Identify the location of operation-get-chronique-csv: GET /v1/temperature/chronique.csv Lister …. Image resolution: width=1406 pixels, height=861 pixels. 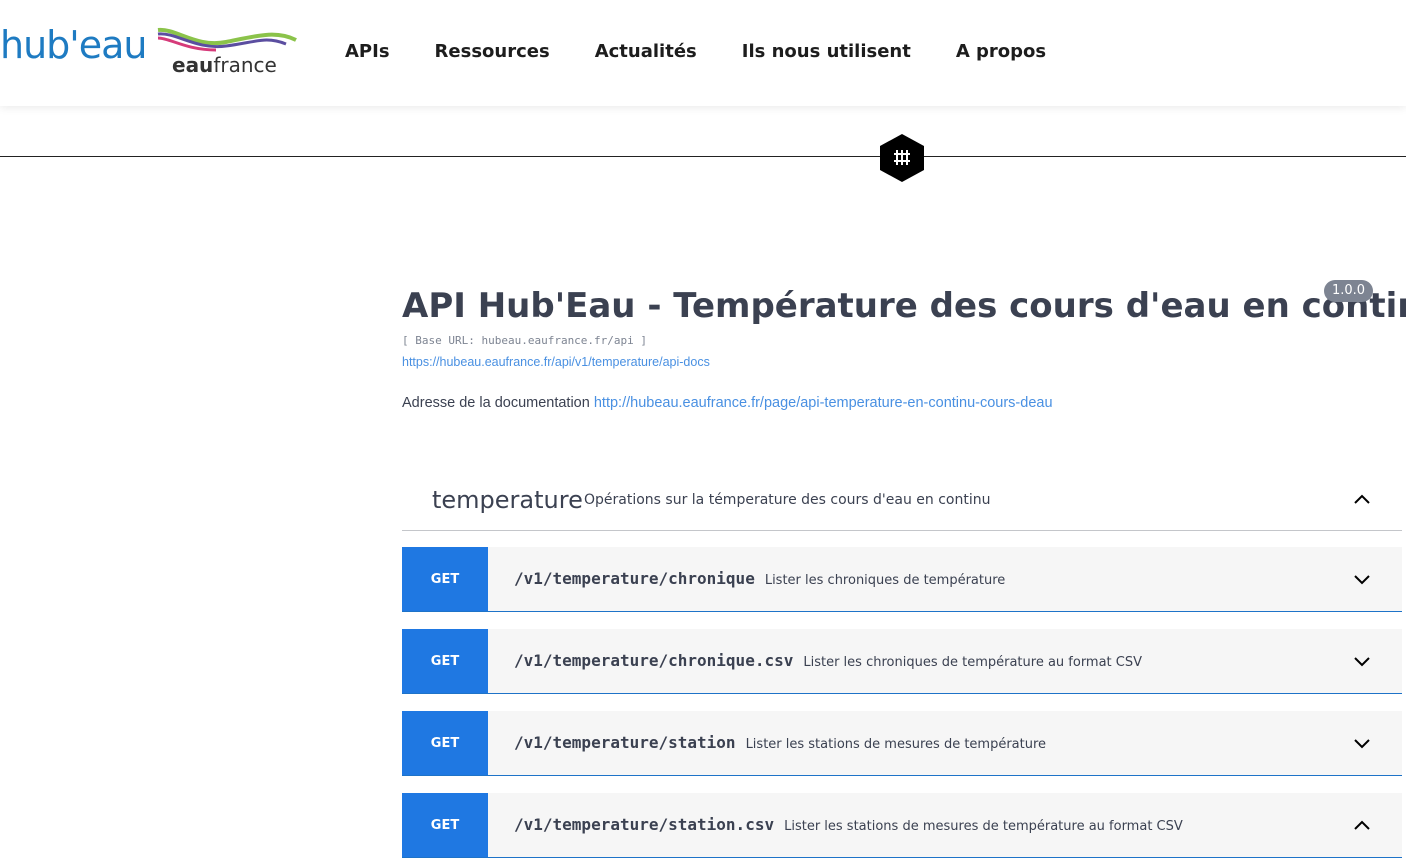
(902, 661).